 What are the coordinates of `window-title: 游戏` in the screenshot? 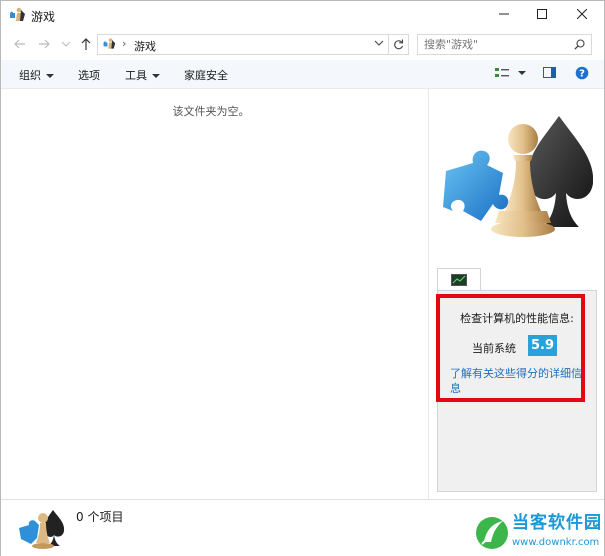 It's located at (43, 17).